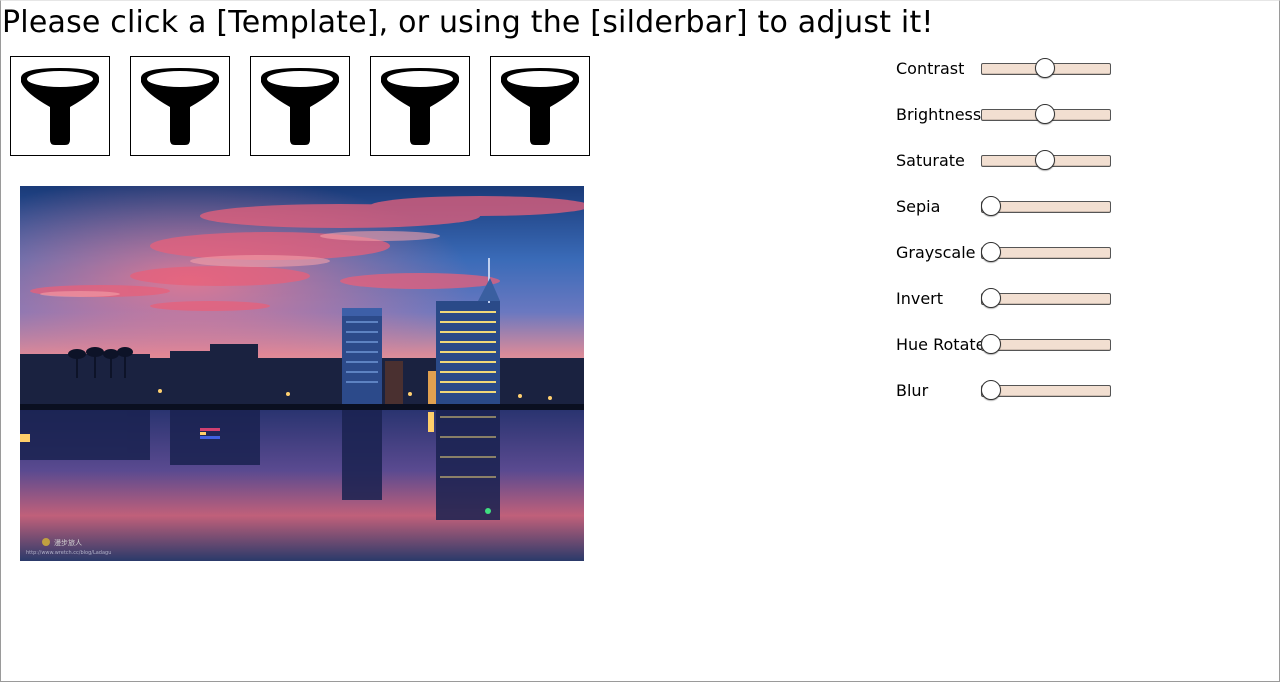 This screenshot has height=682, width=1280. What do you see at coordinates (1006, 114) in the screenshot?
I see `slider-row-brightness: Brightness` at bounding box center [1006, 114].